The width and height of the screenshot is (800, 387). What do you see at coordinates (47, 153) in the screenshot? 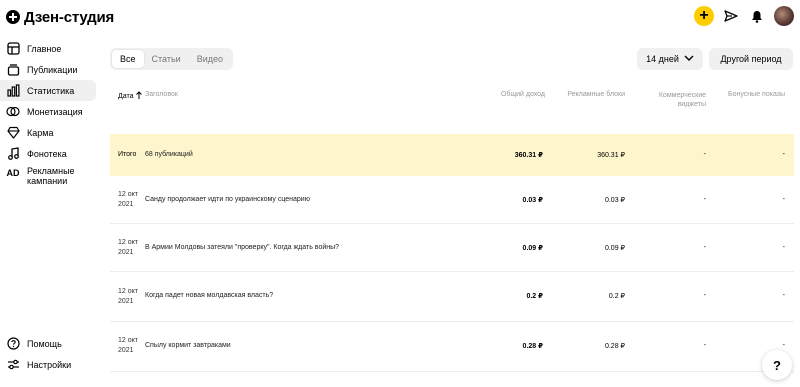
I see `sidebar-item-label: Фонотека` at bounding box center [47, 153].